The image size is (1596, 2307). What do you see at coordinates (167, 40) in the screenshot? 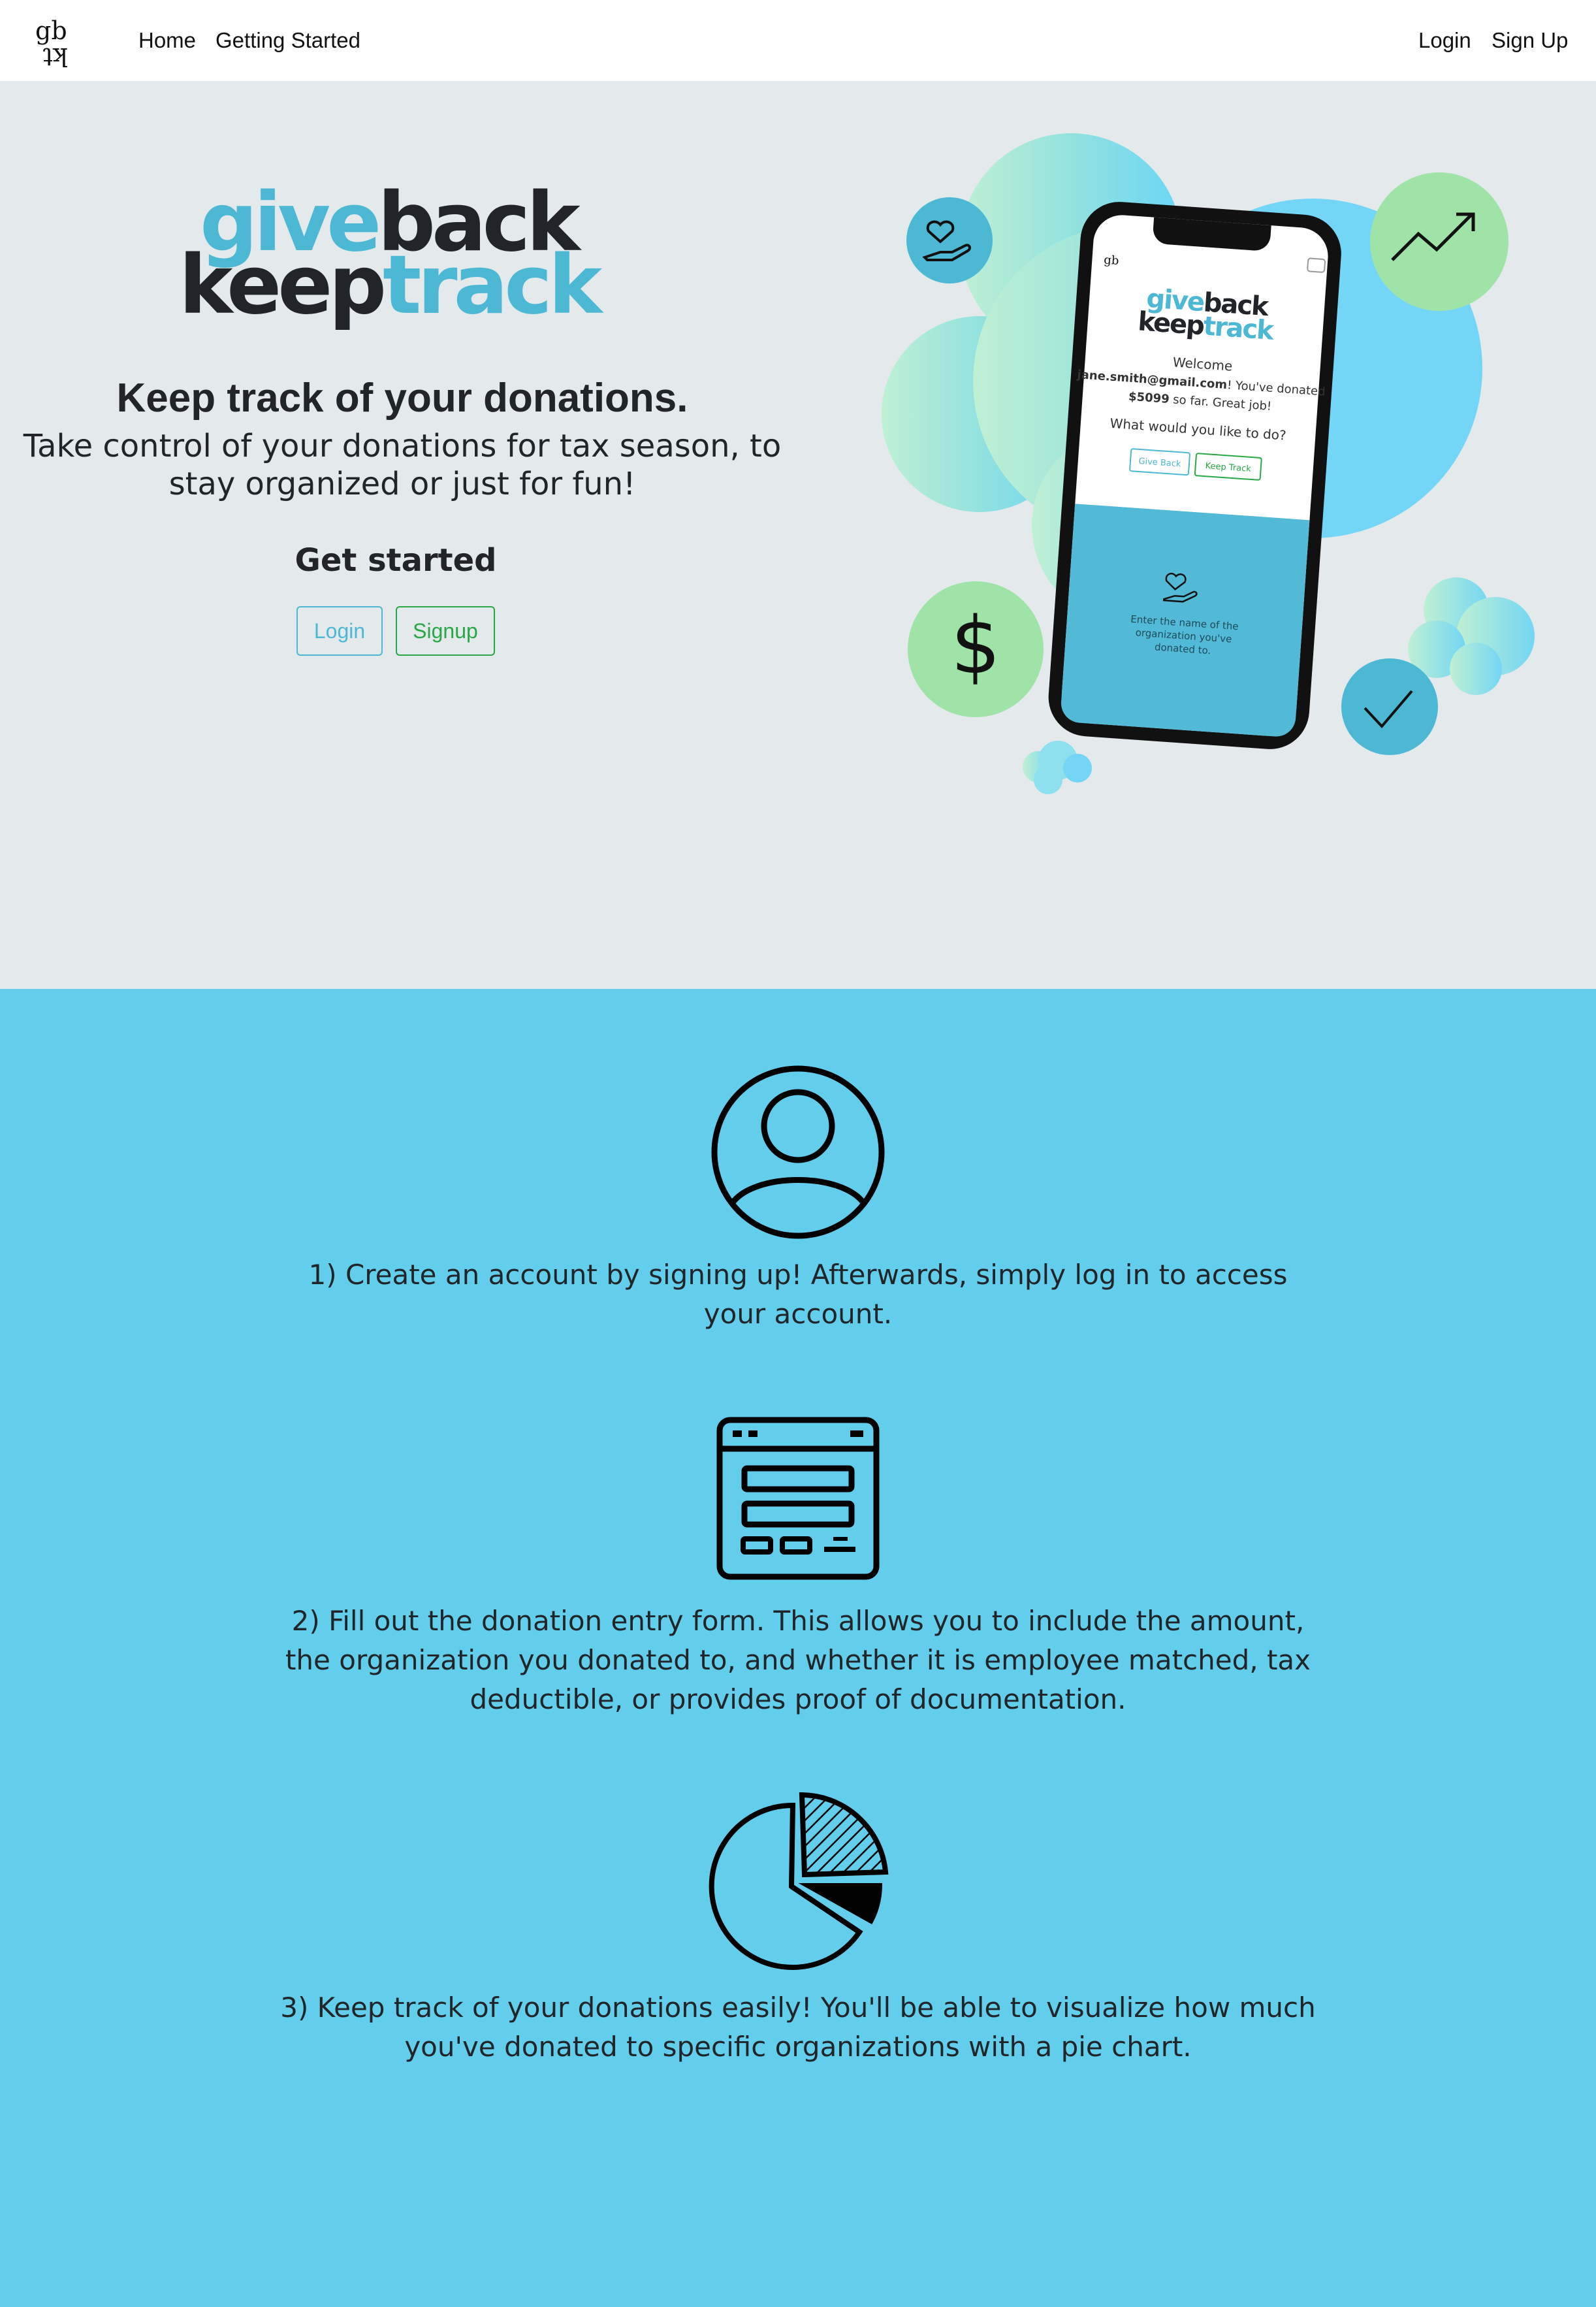
I see `nav-link-home: Home` at bounding box center [167, 40].